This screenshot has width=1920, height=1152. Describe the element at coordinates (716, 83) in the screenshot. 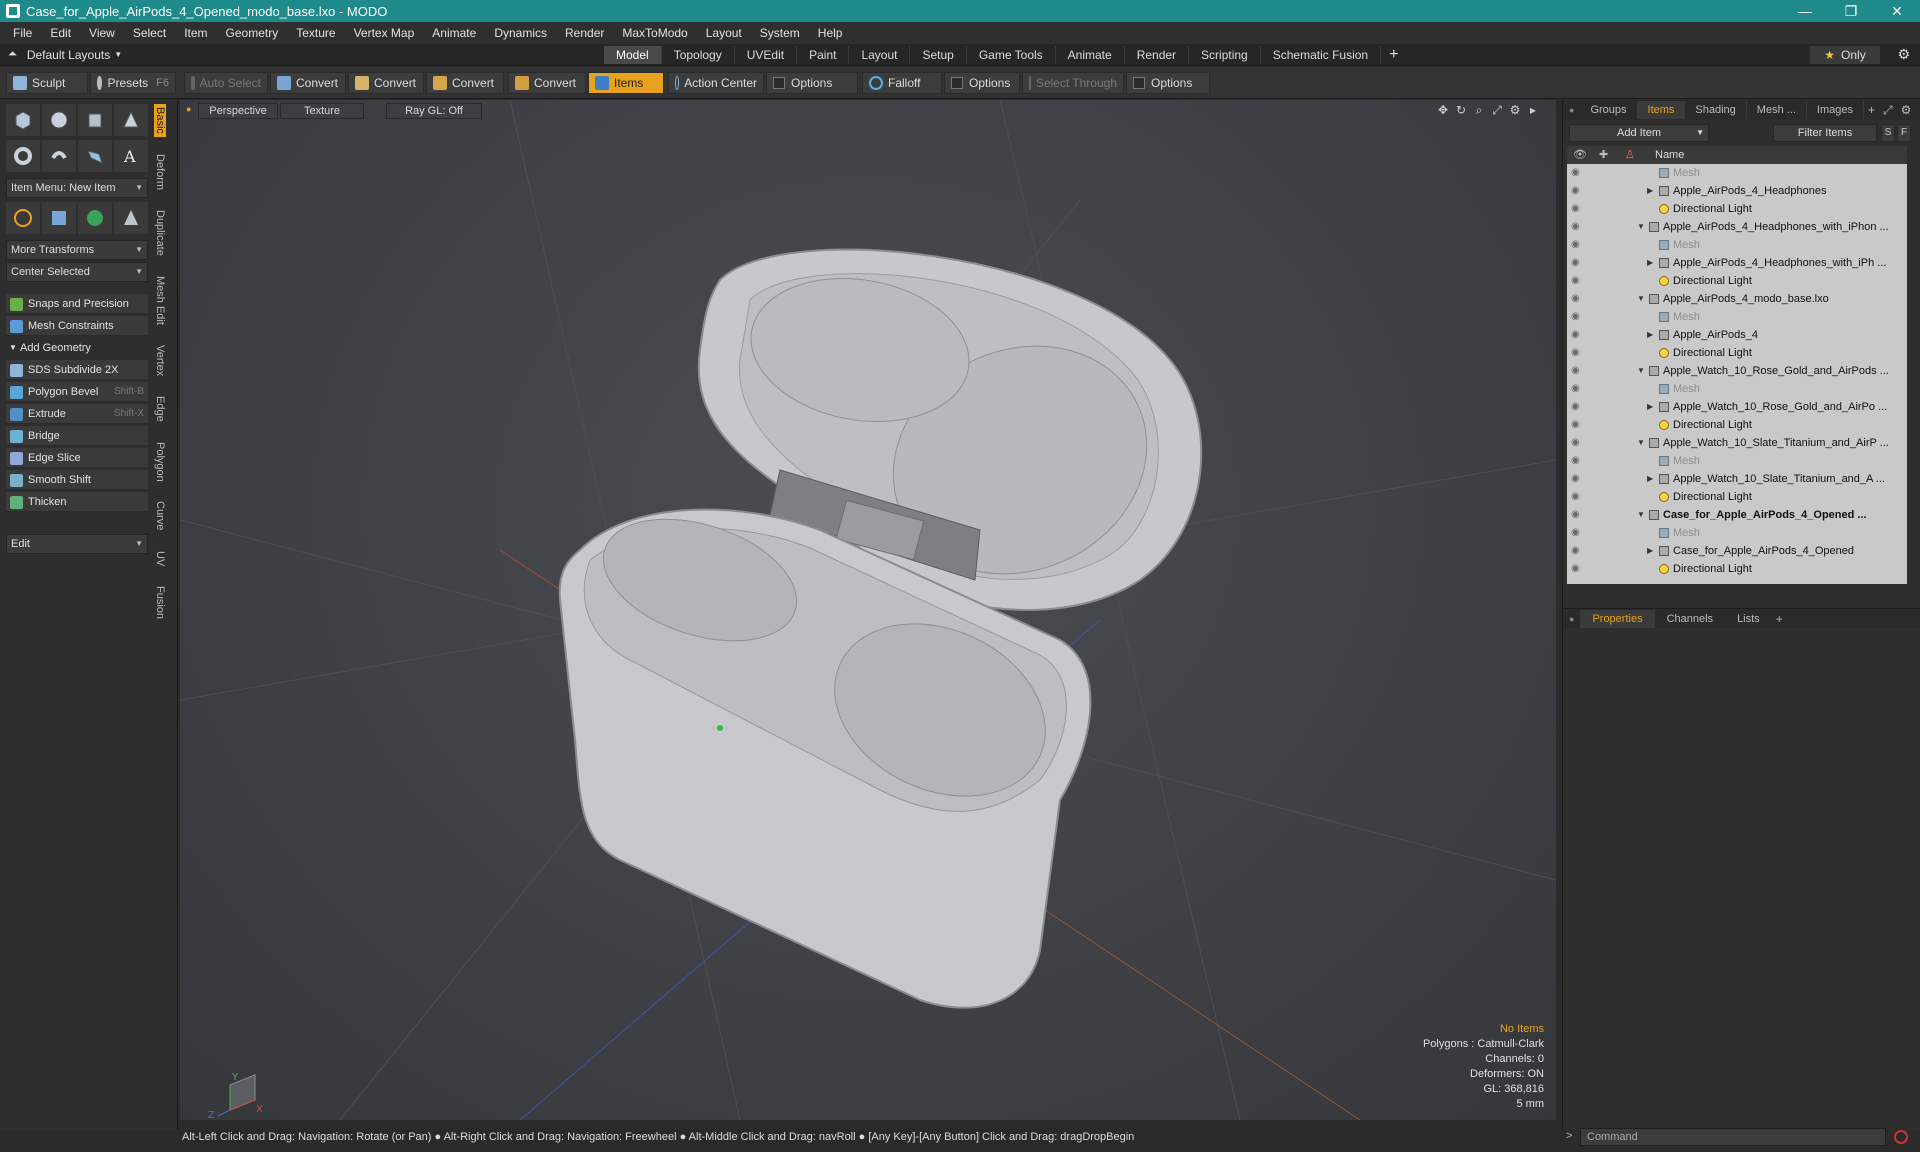

I see `action-center-button: Action Center` at that location.